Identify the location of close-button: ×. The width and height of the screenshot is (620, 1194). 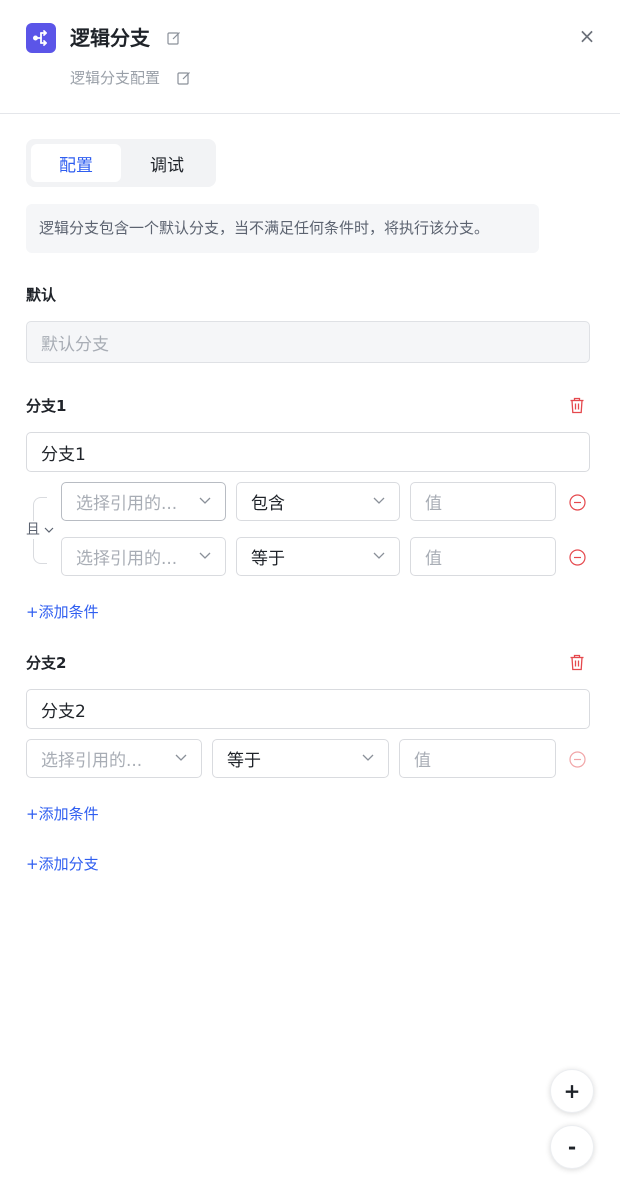
(587, 36).